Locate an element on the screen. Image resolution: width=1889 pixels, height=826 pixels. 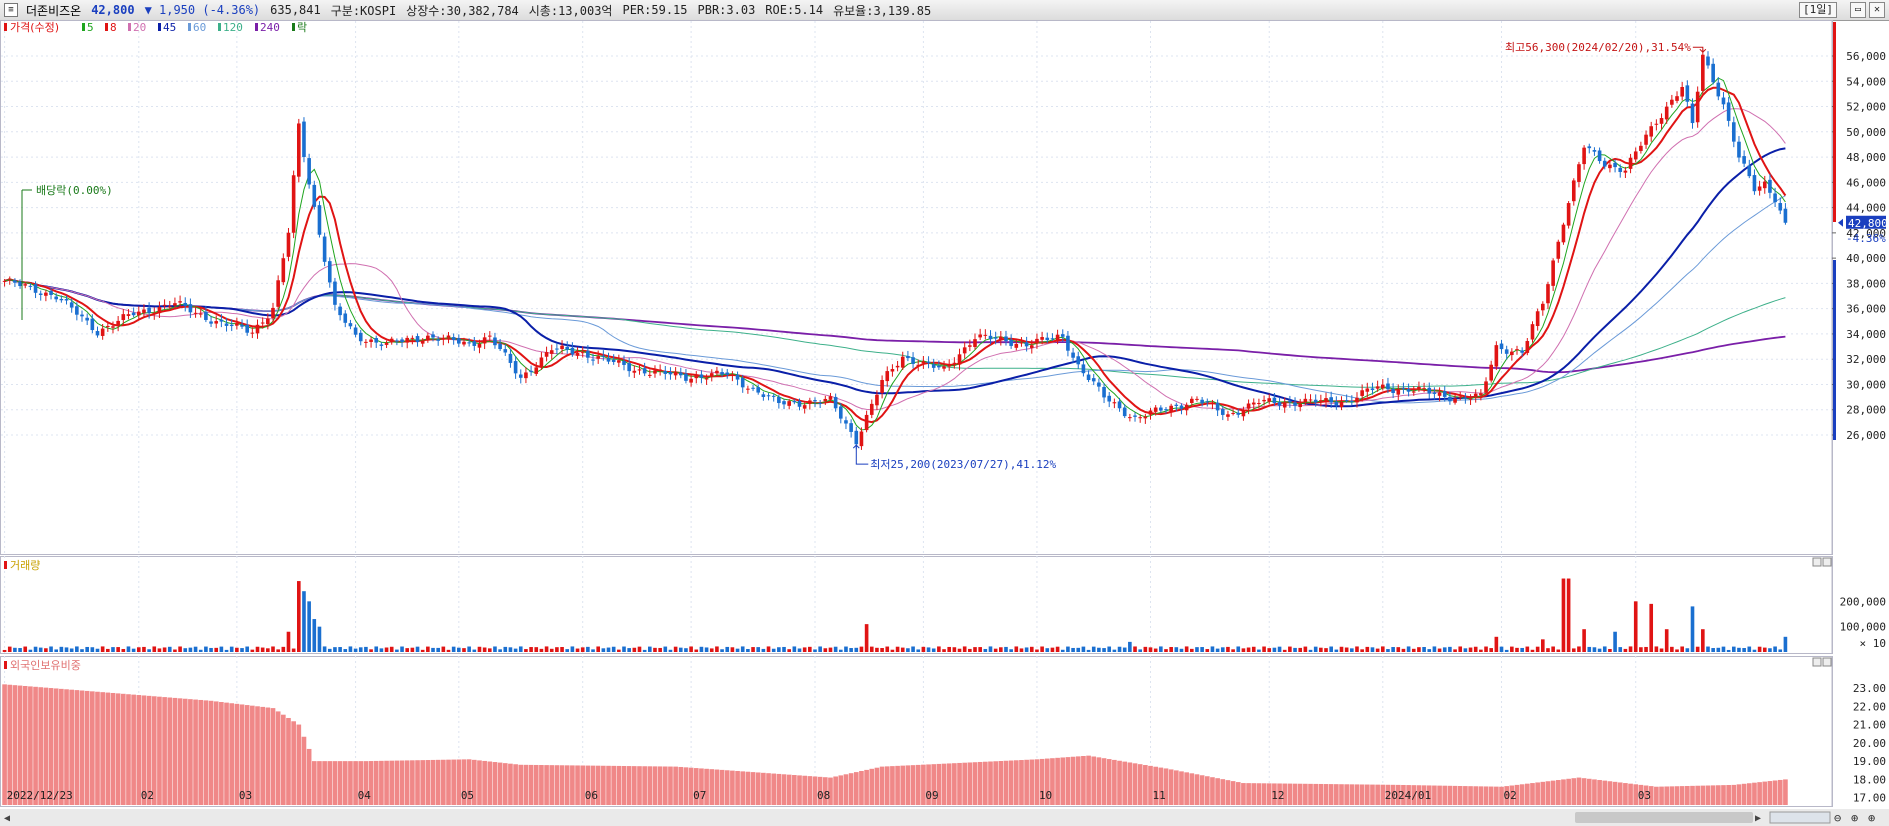
market-cap: 시총:13,003억 is located at coordinates (570, 10).